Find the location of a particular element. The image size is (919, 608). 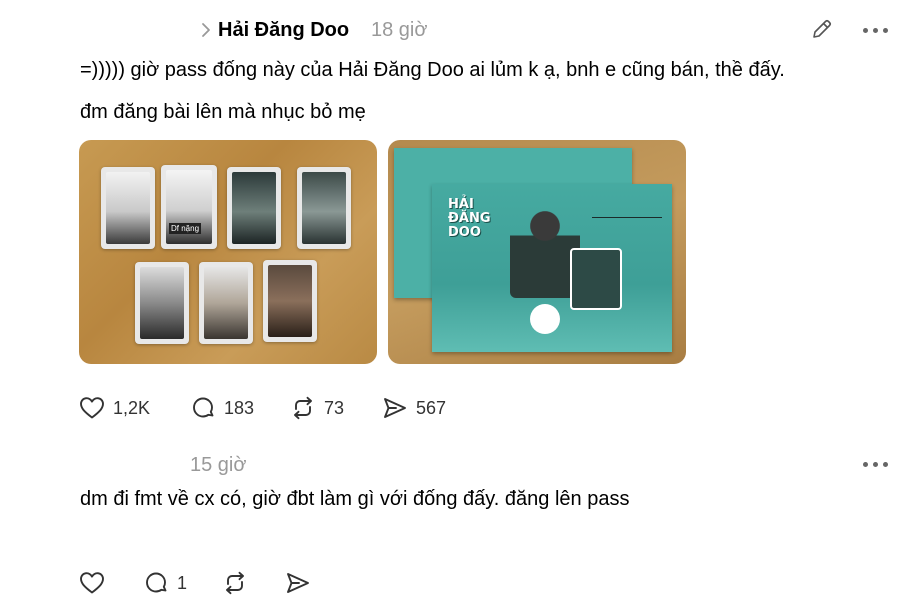

reply-comment-button: 1 is located at coordinates (165, 583).